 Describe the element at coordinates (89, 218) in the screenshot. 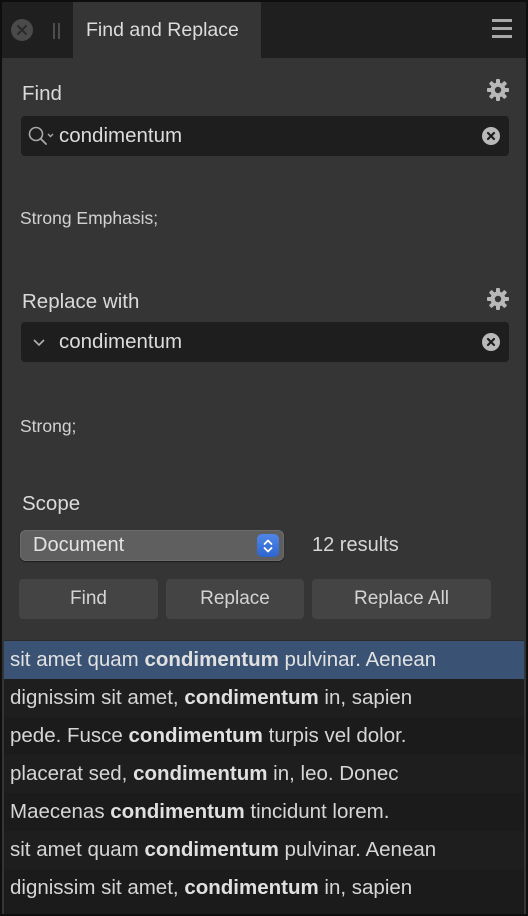

I see `find-format-text: Strong Emphasis;` at that location.